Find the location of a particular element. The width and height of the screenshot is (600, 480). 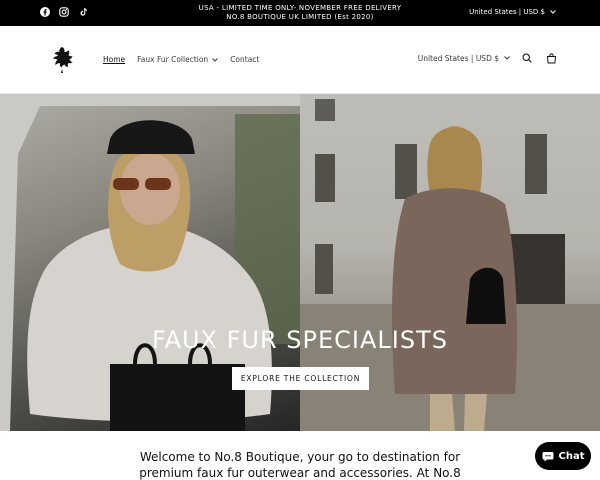

header-currency-selector: United States | USD $ is located at coordinates (464, 58).